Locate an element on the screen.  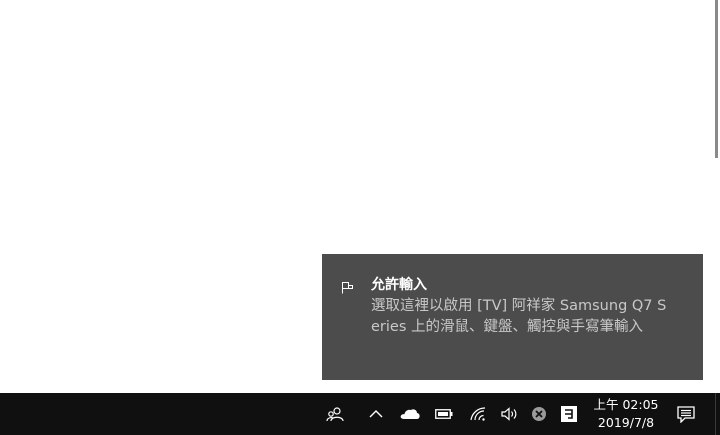
clock-date: 2019/7/8 is located at coordinates (626, 422).